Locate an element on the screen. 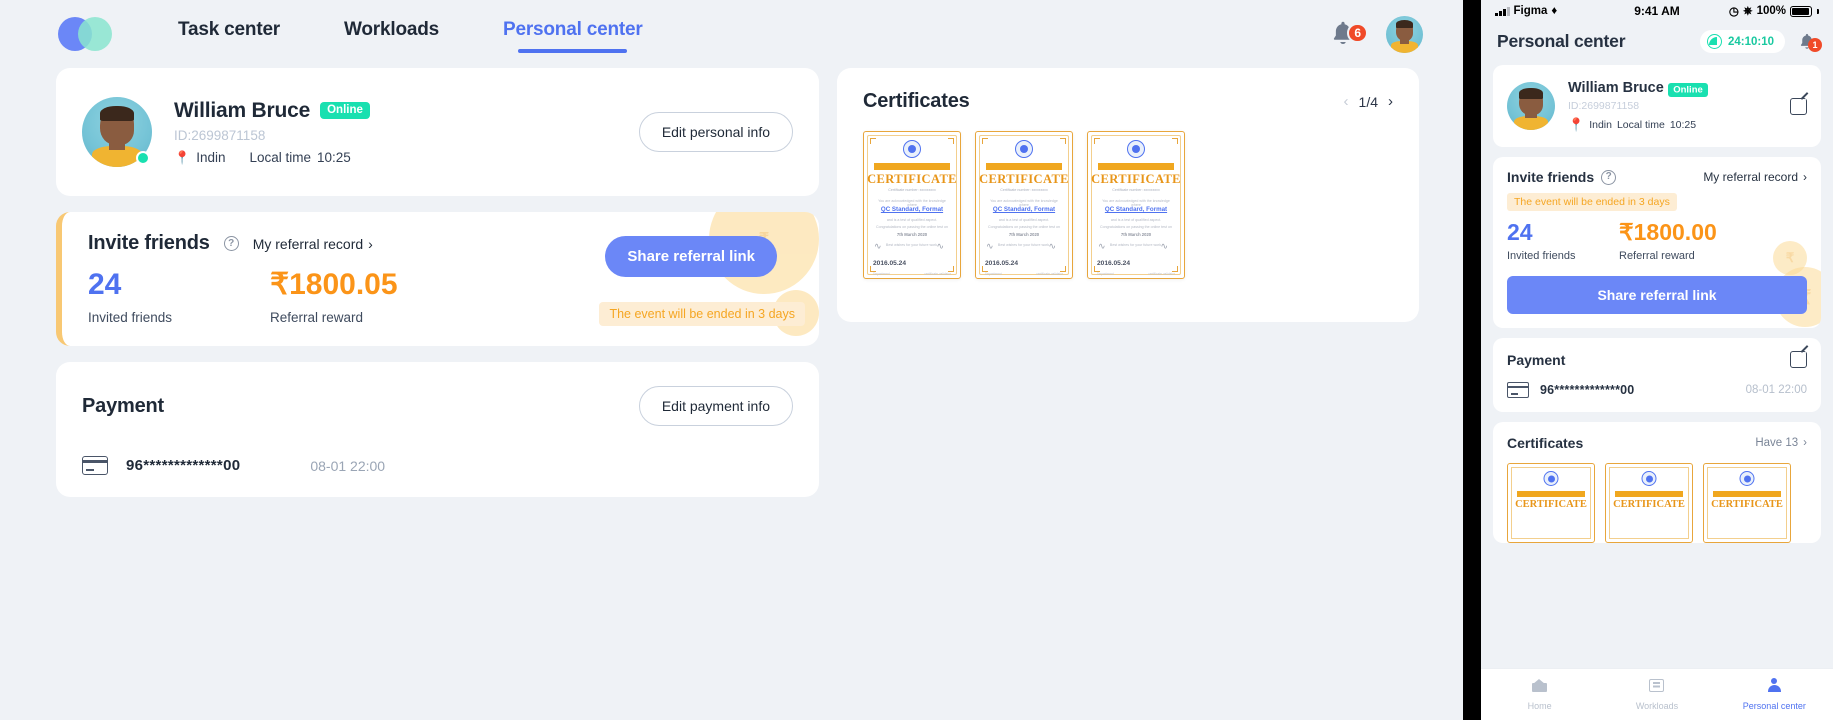 Image resolution: width=1833 pixels, height=720 pixels. edit-payment-icon is located at coordinates (1798, 360).